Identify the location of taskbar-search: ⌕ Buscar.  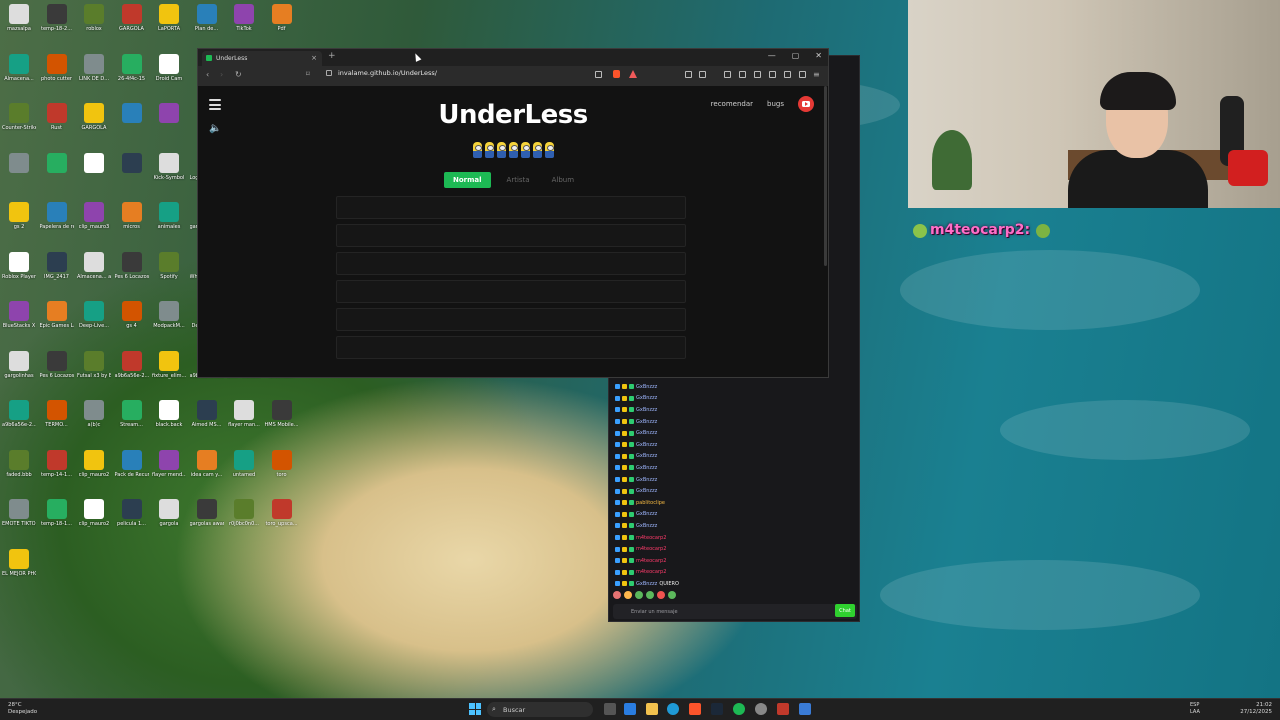
(540, 709).